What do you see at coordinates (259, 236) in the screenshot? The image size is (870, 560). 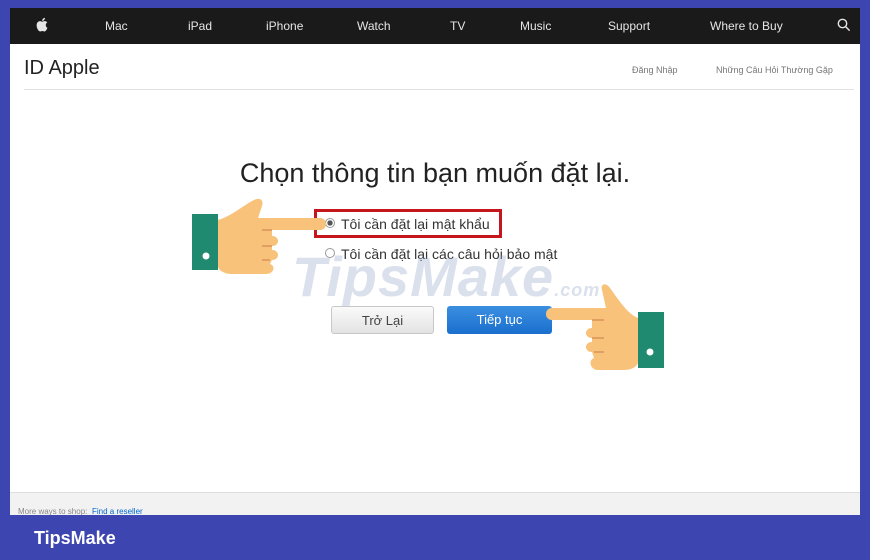 I see `pointing-hand-right-icon` at bounding box center [259, 236].